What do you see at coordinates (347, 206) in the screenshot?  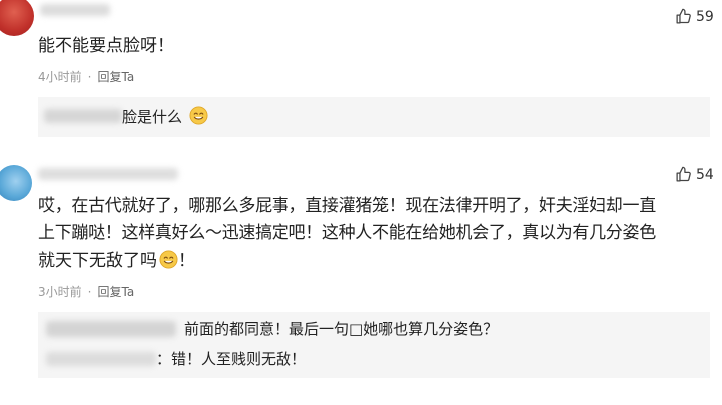 I see `comment-text-line-1: 哎，在古代就好了，哪那么多屁事，直接灌猪笼！现在法律开明了，奸夫淫妇却一直` at bounding box center [347, 206].